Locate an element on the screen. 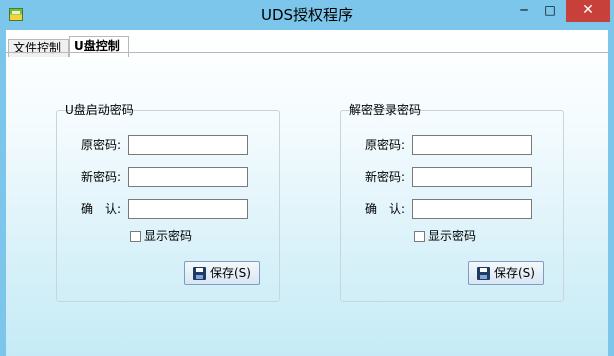 This screenshot has width=614, height=356. maximize-button: □ is located at coordinates (550, 11).